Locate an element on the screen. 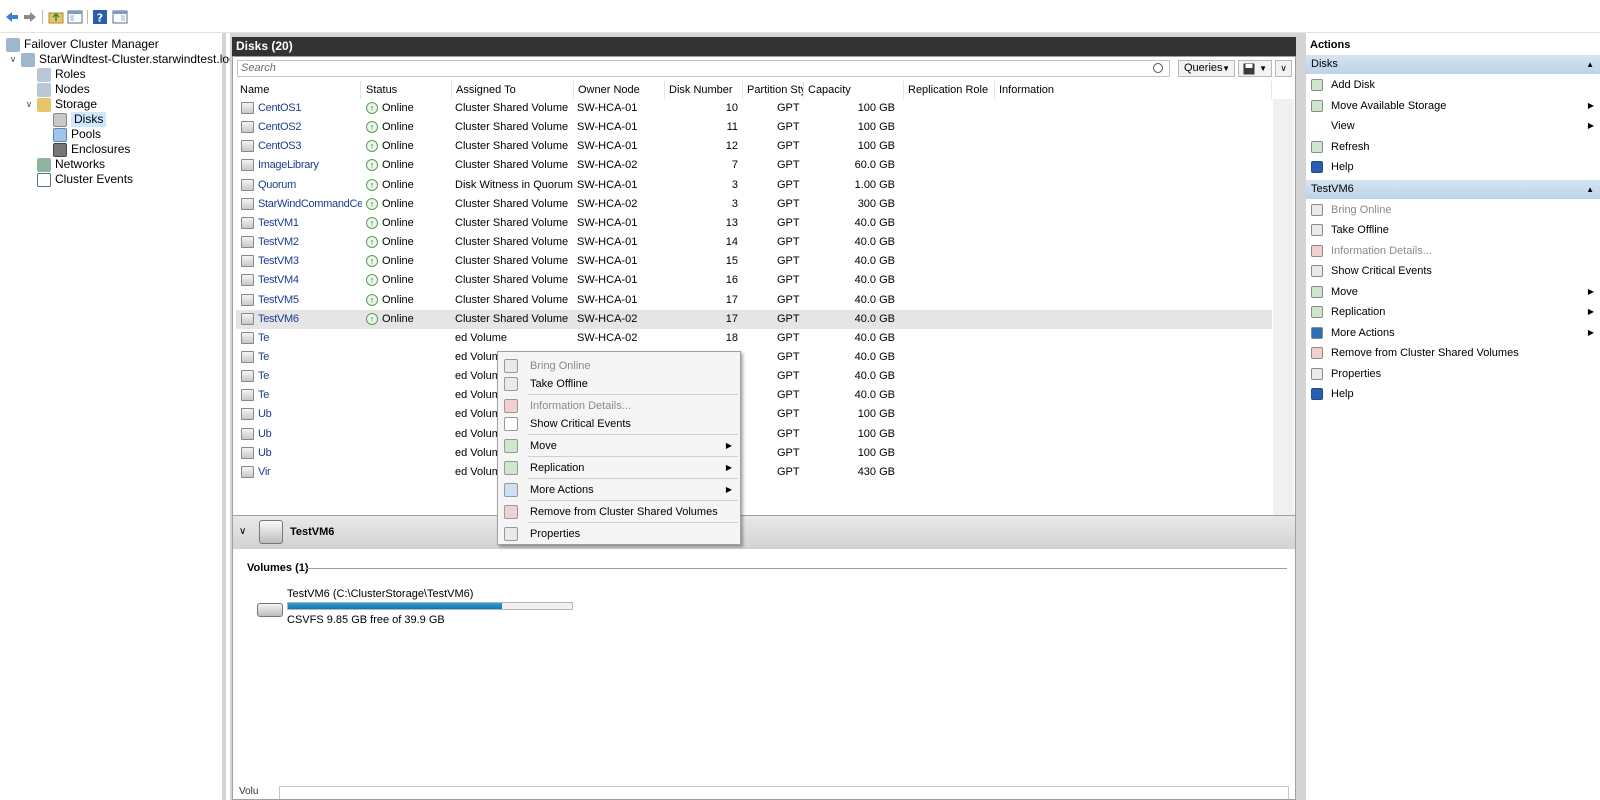 Image resolution: width=1600 pixels, height=800 pixels. disk-number: 17 is located at coordinates (731, 318).